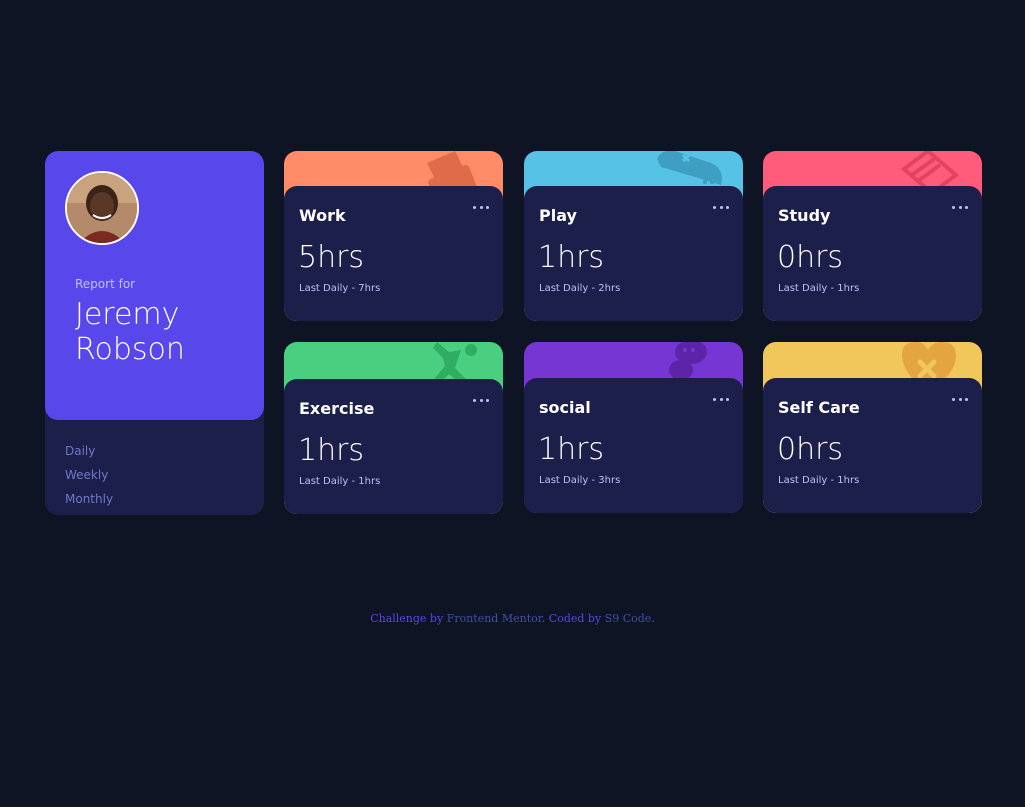  I want to click on card-social: social 1hrs Last Daily - 3hrs, so click(633, 427).